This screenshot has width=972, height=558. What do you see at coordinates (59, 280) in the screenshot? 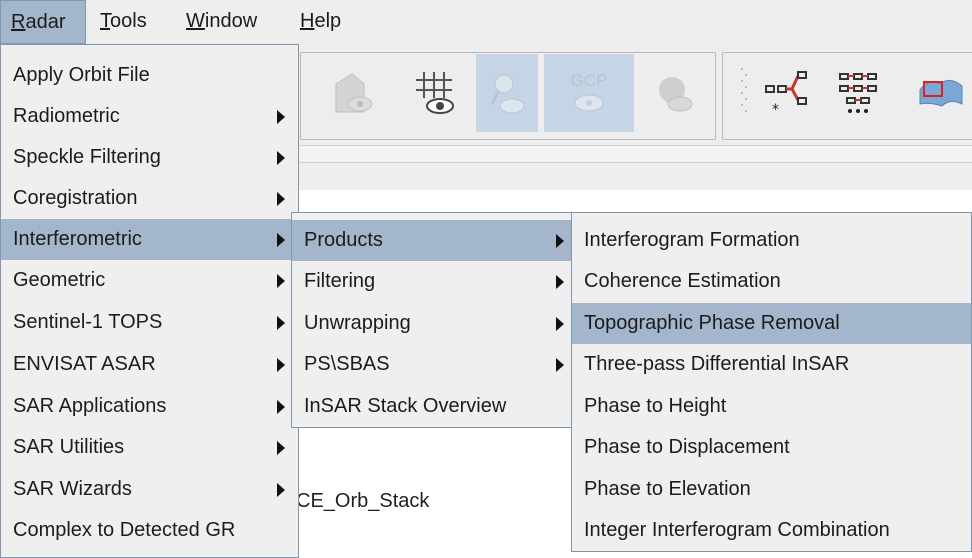
I see `menu-item-label: Geometric` at bounding box center [59, 280].